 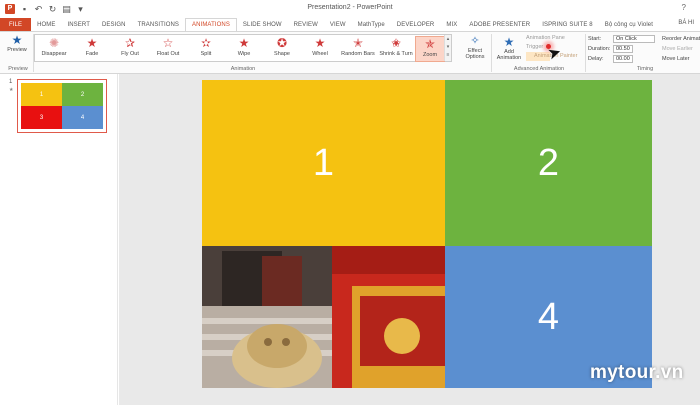 I want to click on tab-ispring-suite: ISPRING SUITE 8, so click(x=567, y=24).